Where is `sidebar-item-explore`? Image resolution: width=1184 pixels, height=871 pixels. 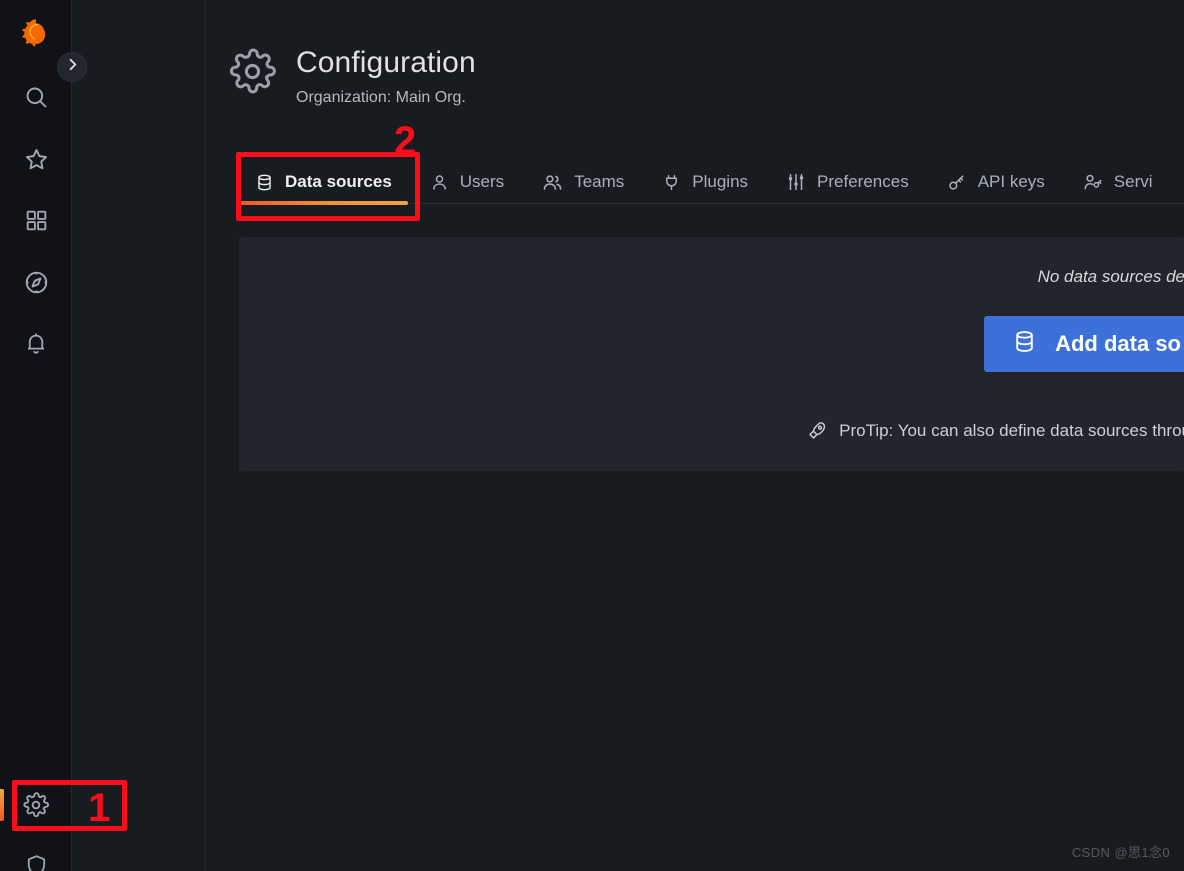
sidebar-item-explore is located at coordinates (36, 282).